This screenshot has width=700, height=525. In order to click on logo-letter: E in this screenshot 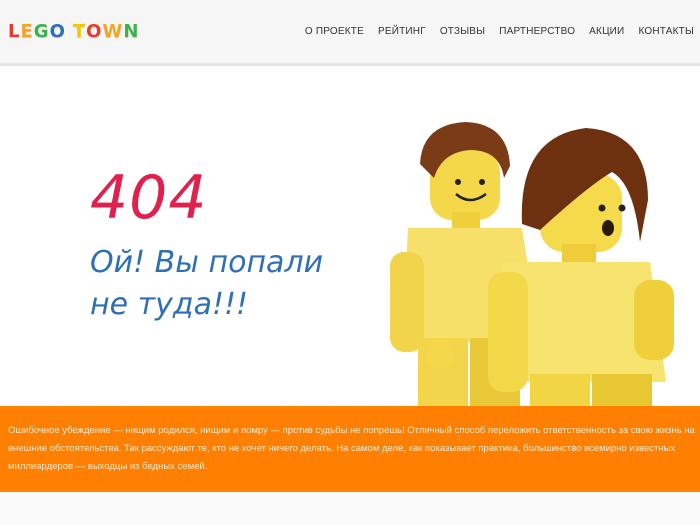, I will do `click(26, 31)`.